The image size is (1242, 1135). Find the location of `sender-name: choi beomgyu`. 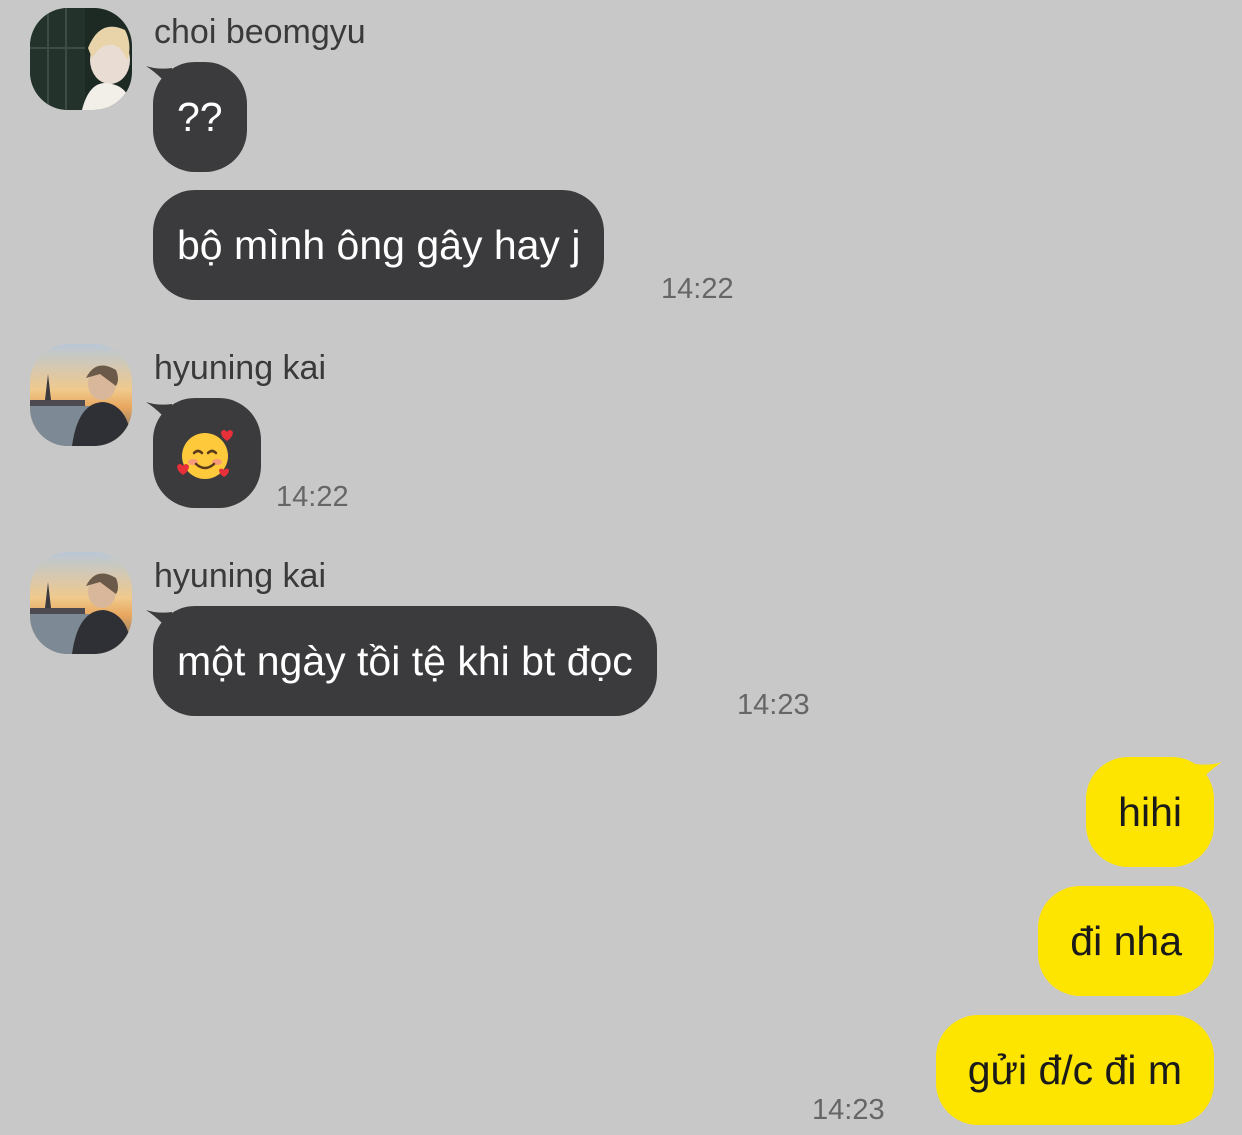

sender-name: choi beomgyu is located at coordinates (260, 32).